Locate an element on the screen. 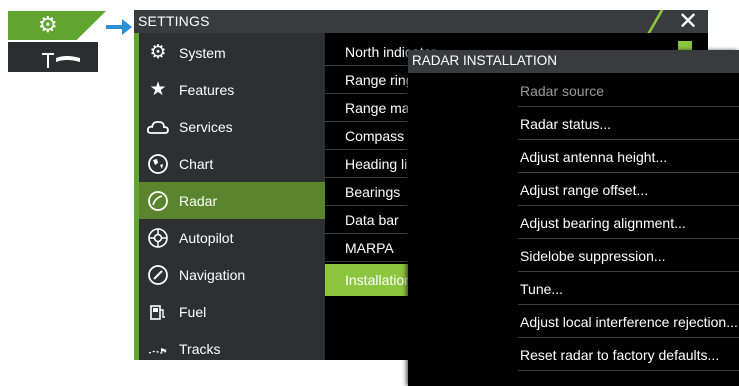 This screenshot has width=739, height=386. sidebar-item-fuel: Fuel is located at coordinates (232, 311).